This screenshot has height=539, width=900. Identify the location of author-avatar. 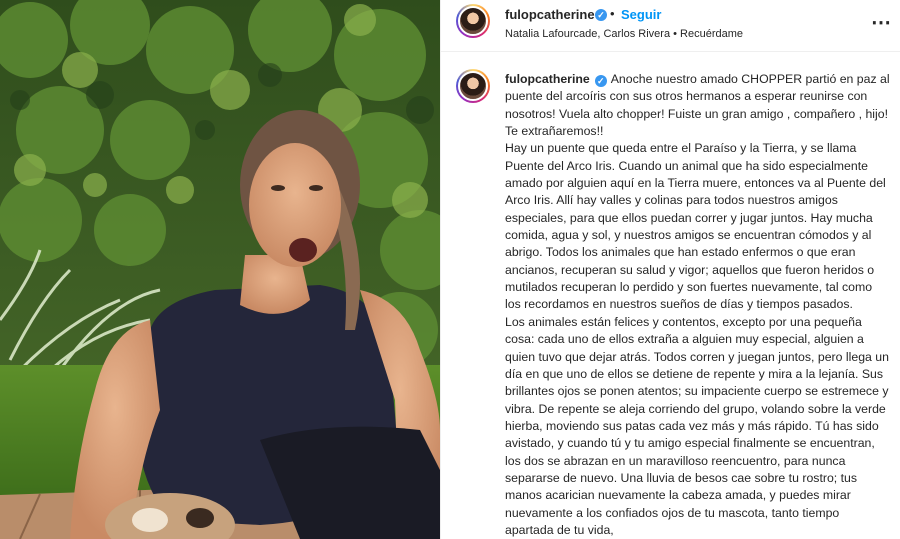
(473, 21).